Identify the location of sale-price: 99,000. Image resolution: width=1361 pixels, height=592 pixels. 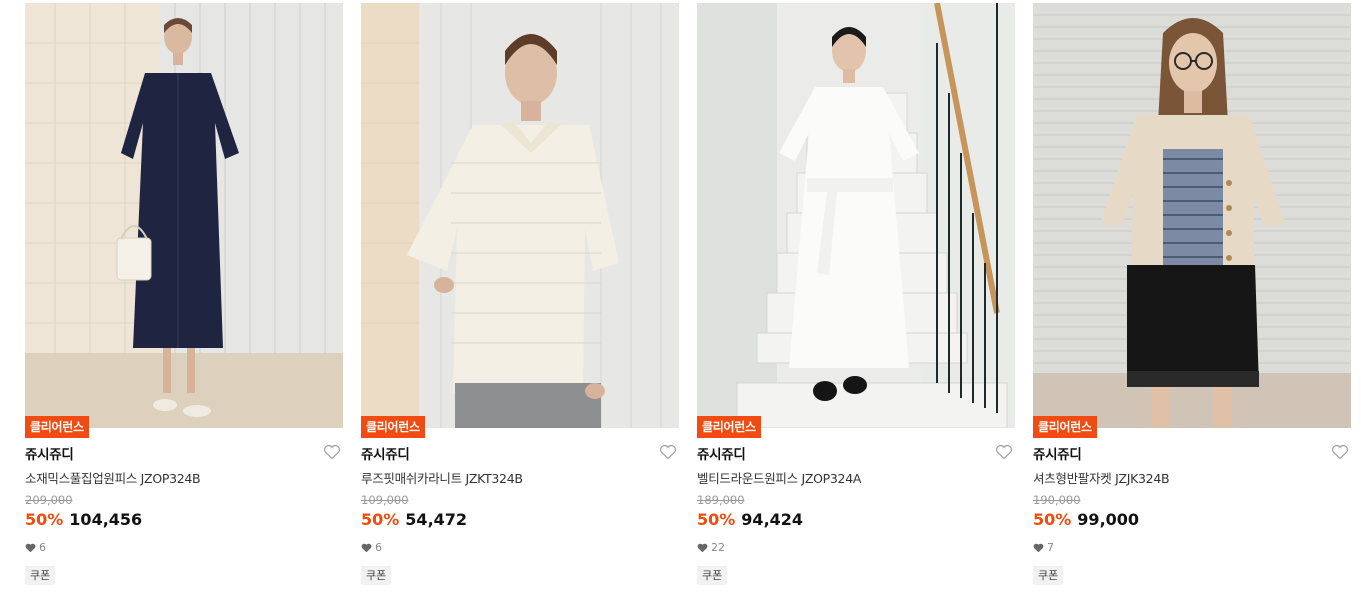
(1108, 519).